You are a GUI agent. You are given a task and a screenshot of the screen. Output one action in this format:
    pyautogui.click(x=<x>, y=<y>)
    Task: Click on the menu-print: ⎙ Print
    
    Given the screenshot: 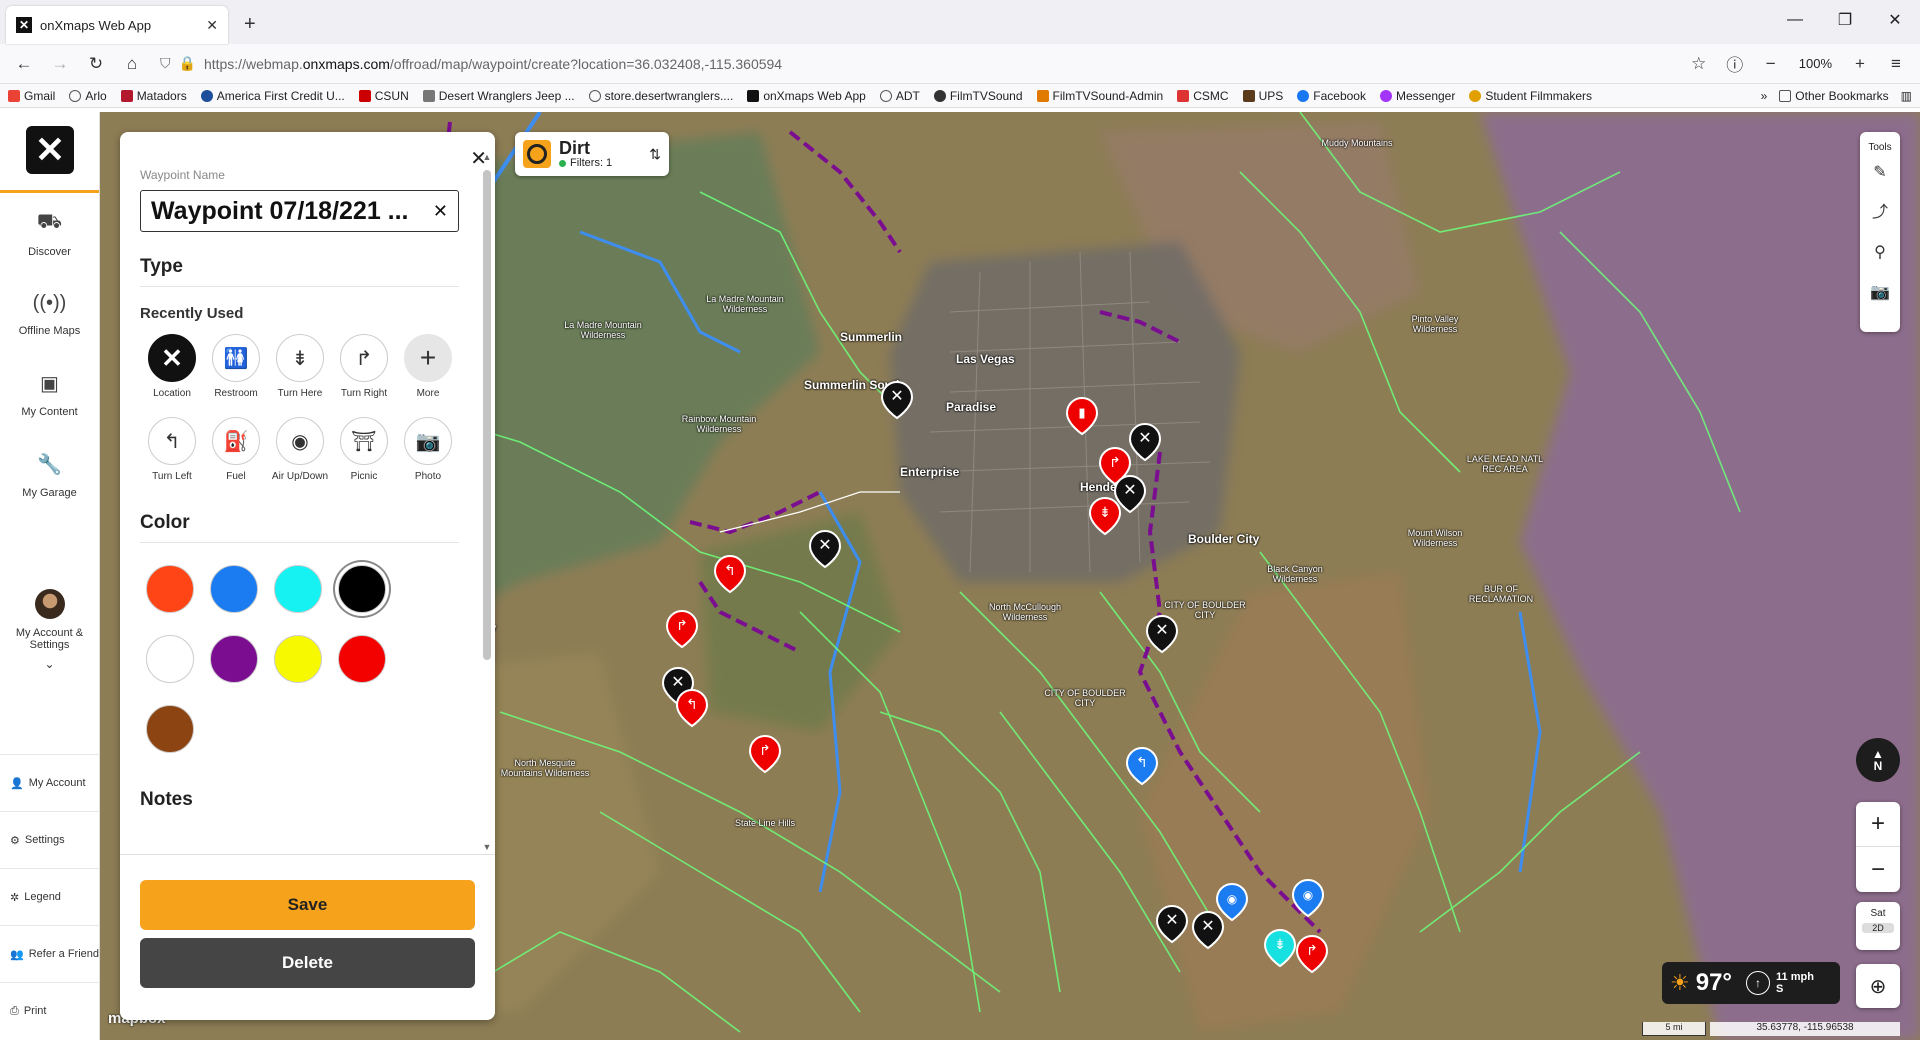 What is the action you would take?
    pyautogui.click(x=50, y=1010)
    